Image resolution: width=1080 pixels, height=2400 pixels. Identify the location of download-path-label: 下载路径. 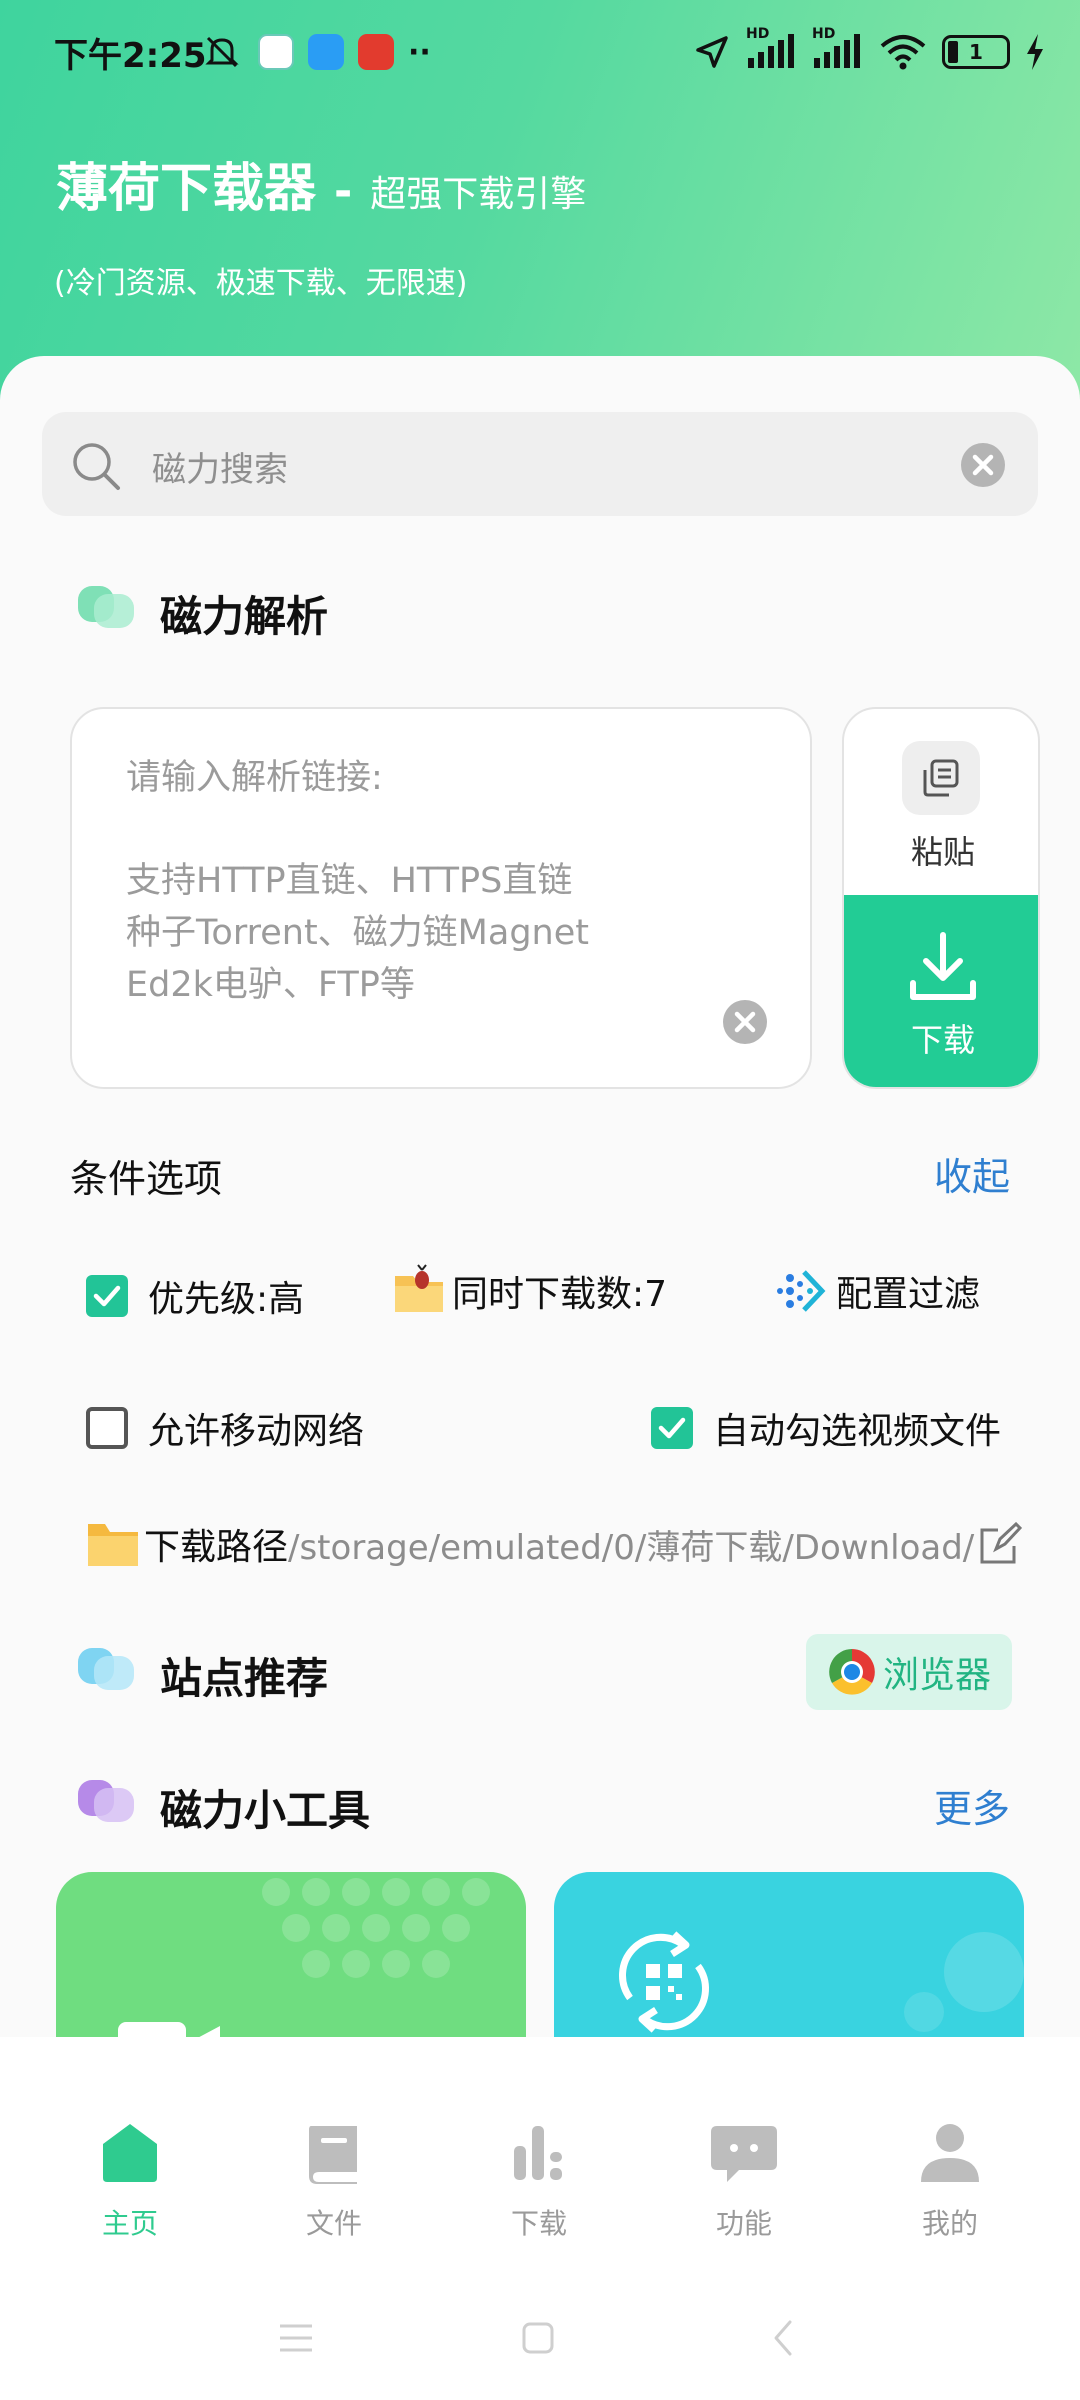
(216, 1547).